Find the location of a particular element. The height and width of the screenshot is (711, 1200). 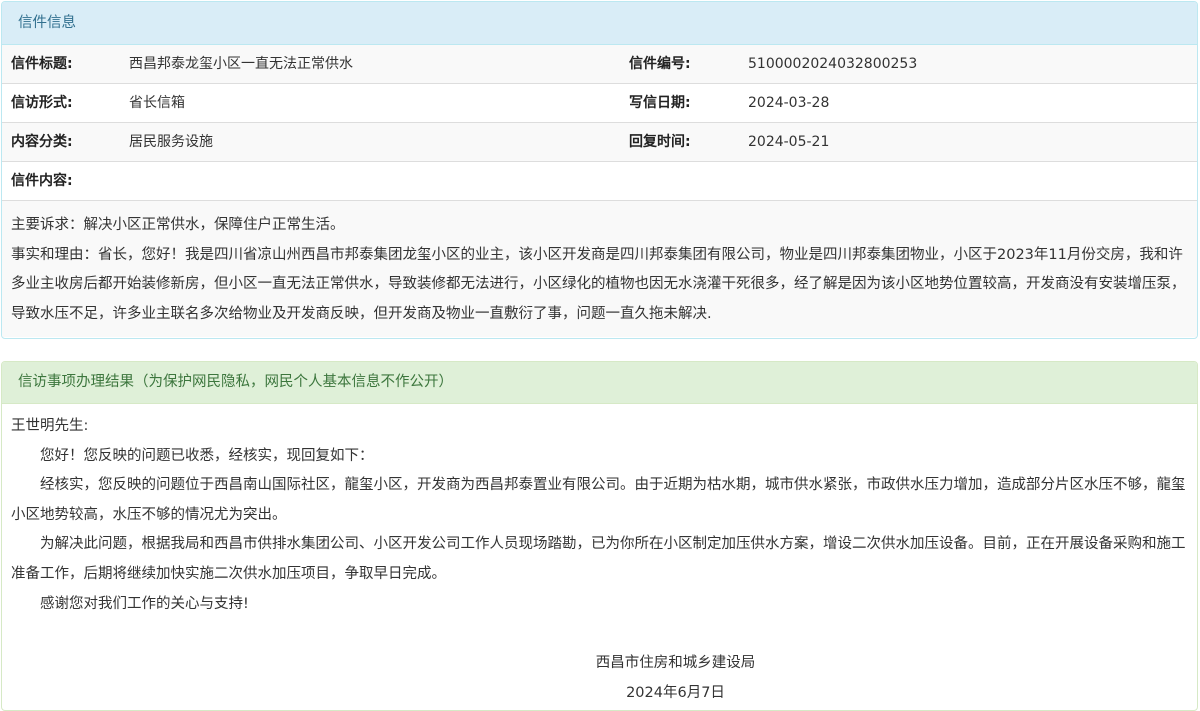

letter-title-value: 西昌邦泰龙玺小区一直无法正常供水 is located at coordinates (241, 64).